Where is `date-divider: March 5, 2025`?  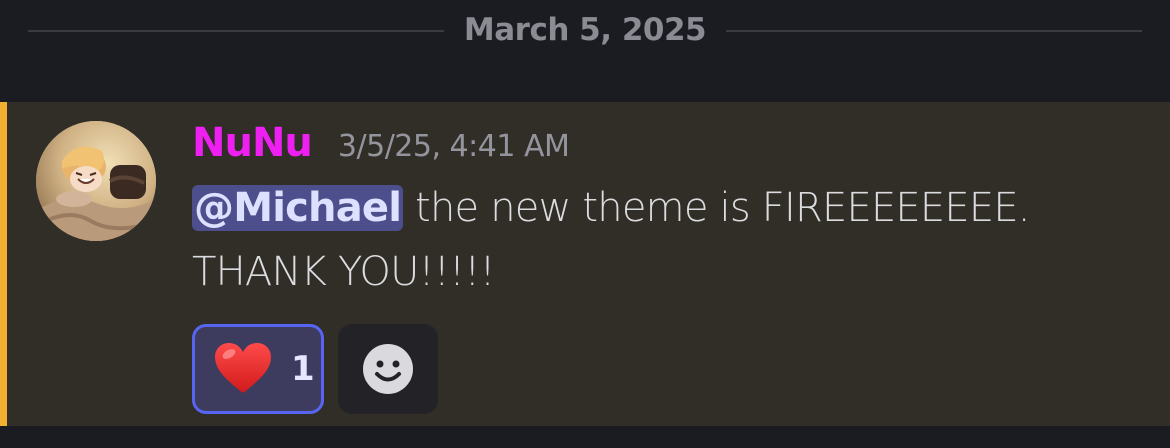 date-divider: March 5, 2025 is located at coordinates (585, 32).